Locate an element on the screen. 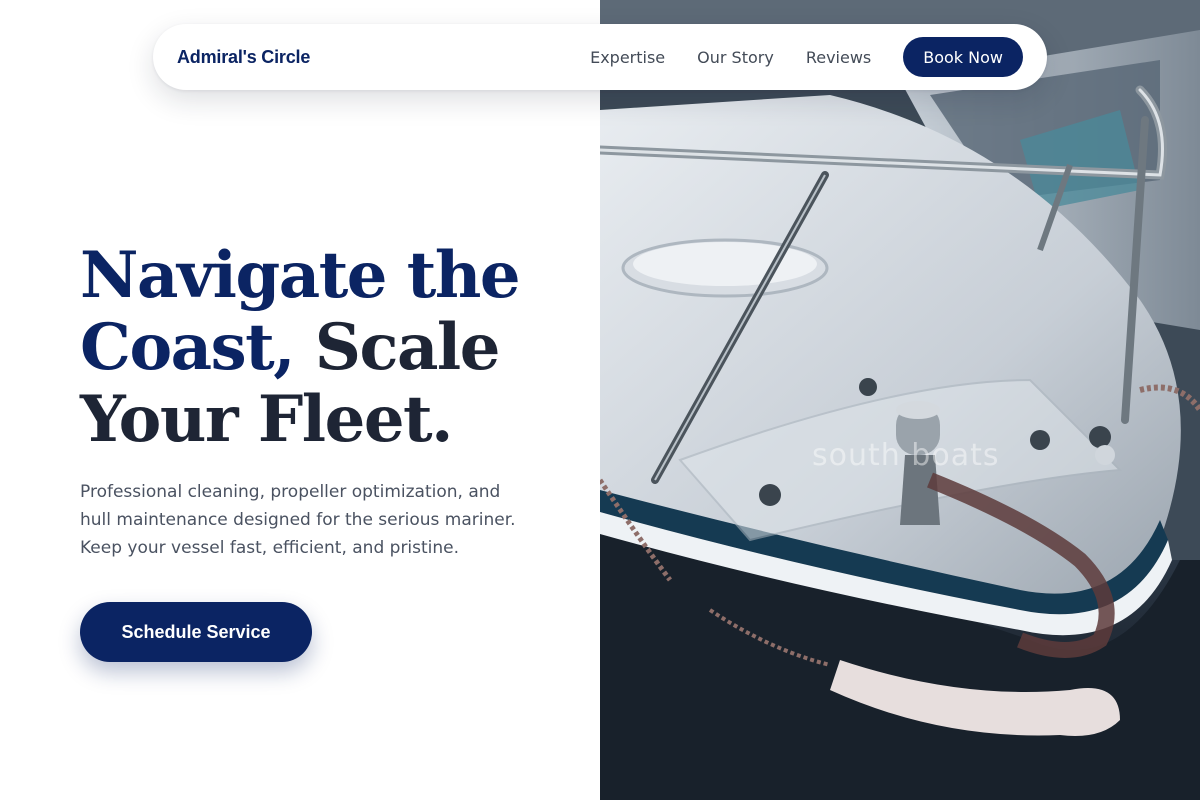  image-watermark: south boats is located at coordinates (906, 455).